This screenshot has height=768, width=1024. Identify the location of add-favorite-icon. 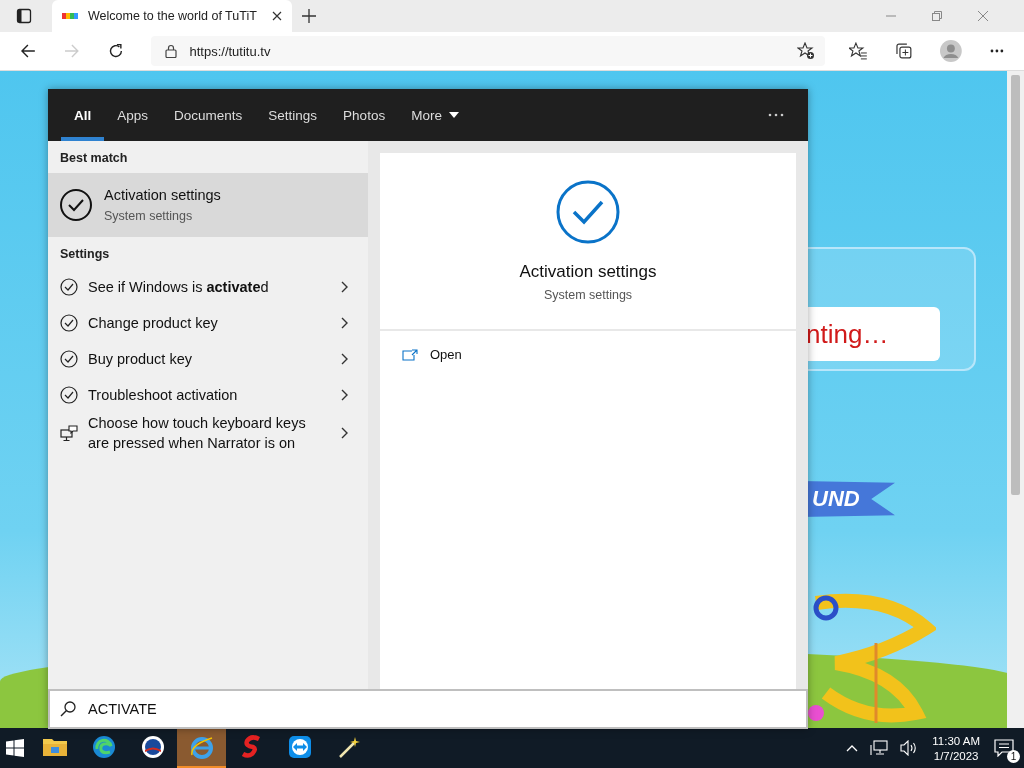
(805, 51).